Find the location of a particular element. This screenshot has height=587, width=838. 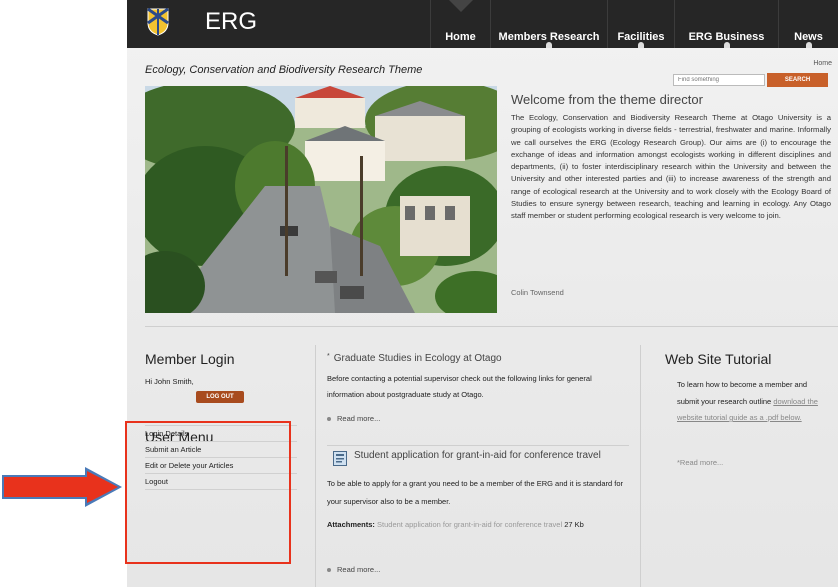

nav-erg-business: ERG Business is located at coordinates (726, 24).